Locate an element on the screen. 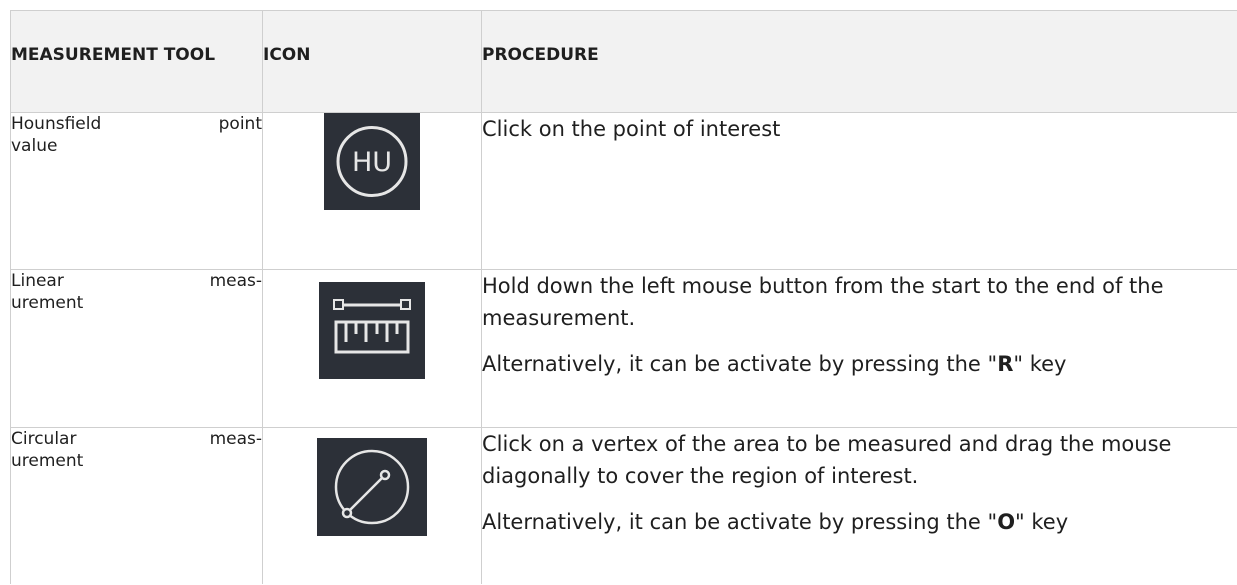 The height and width of the screenshot is (585, 1237). tool-name-cell: Linear meas- urement is located at coordinates (136, 348).